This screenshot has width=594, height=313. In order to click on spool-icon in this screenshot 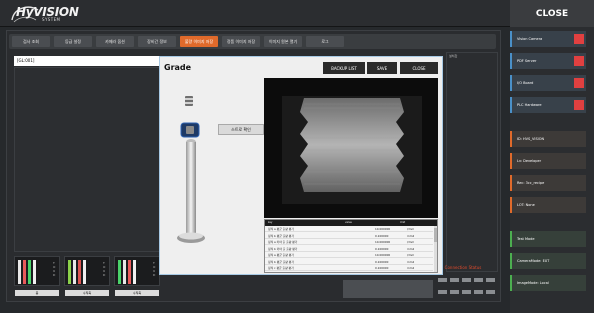, I will do `click(189, 101)`.